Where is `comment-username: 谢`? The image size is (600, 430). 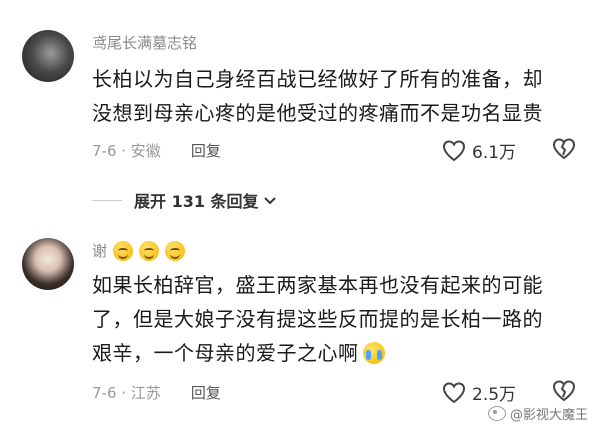
comment-username: 谢 is located at coordinates (139, 250).